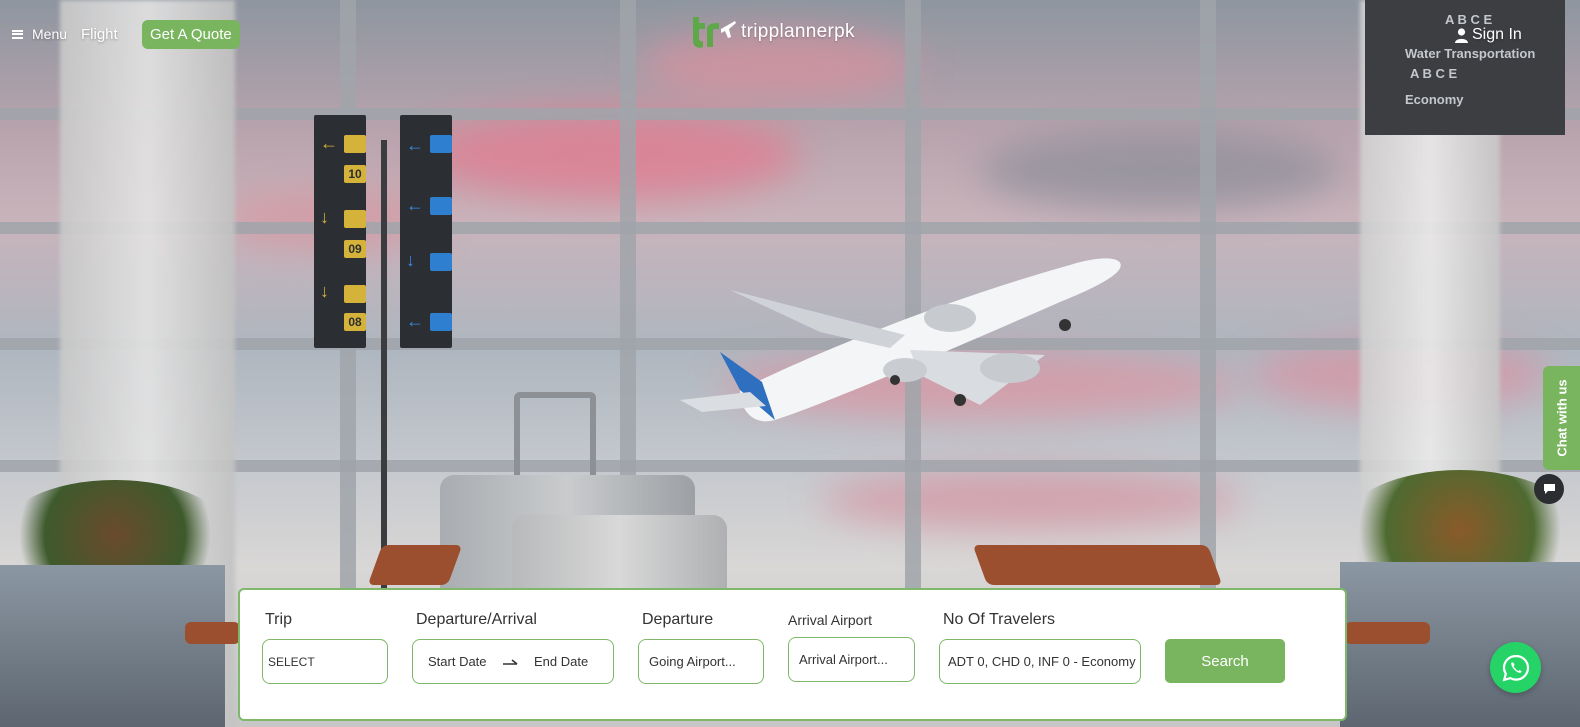 The width and height of the screenshot is (1580, 727). What do you see at coordinates (1040, 661) in the screenshot?
I see `travelers-select: ADT 0, CHD 0, INF 0 - Economy` at bounding box center [1040, 661].